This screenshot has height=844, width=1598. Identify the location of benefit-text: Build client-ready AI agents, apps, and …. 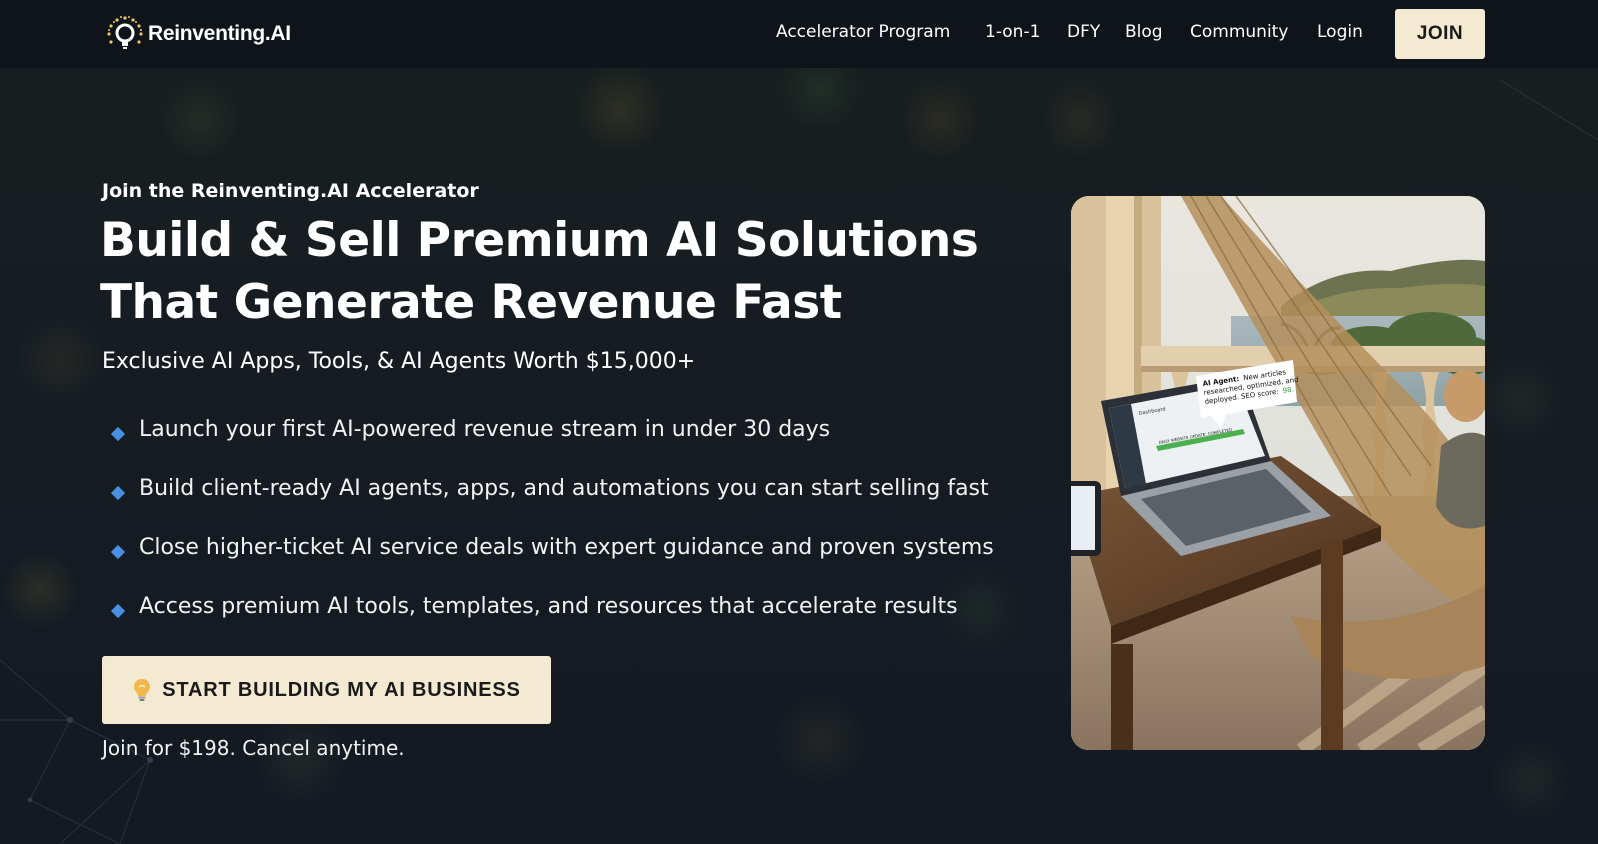
(564, 488).